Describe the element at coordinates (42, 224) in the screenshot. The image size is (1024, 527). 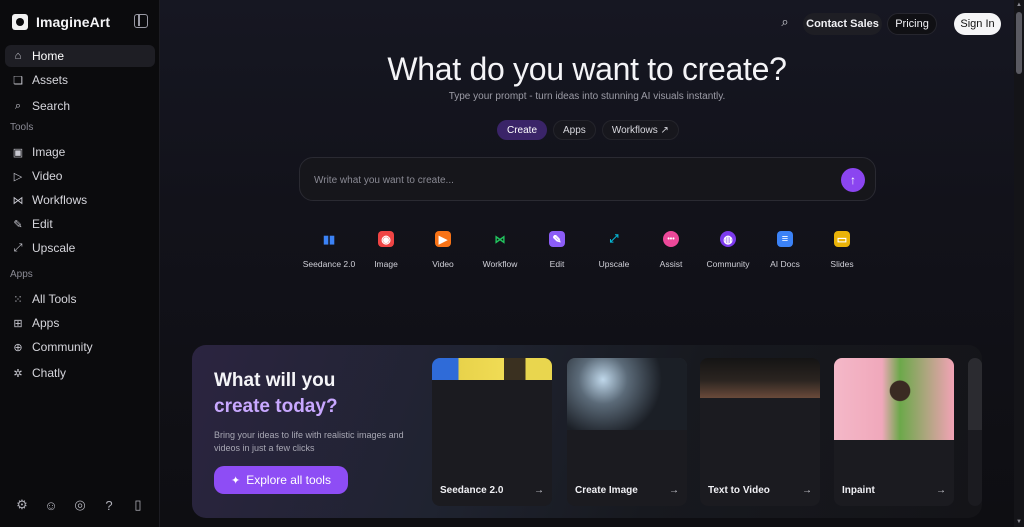
I see `sidebar-item-label: Edit` at that location.